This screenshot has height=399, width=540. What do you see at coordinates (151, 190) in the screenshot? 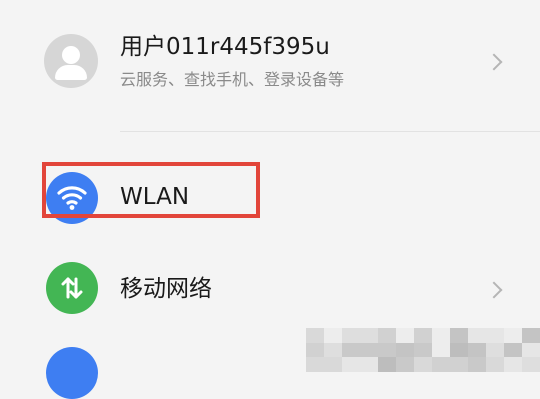
I see `highlight-annotation` at bounding box center [151, 190].